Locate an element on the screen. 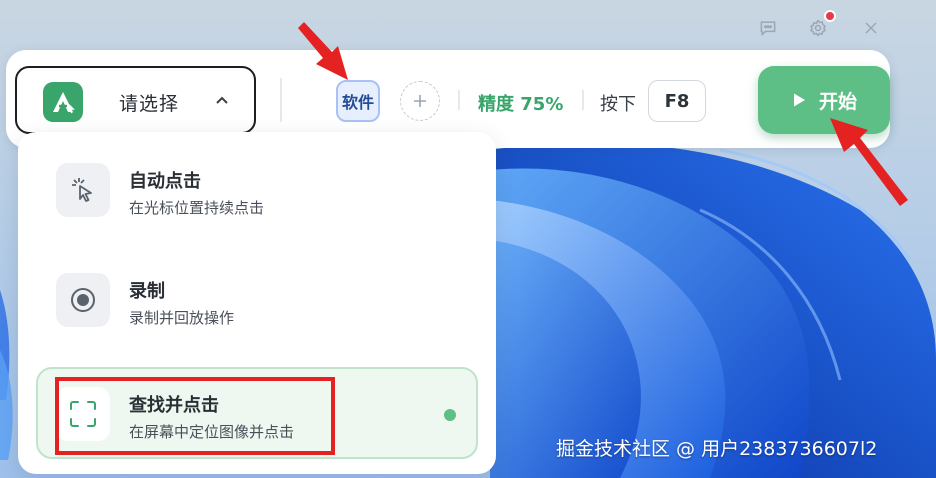 The height and width of the screenshot is (478, 936). chevron-up-icon is located at coordinates (222, 101).